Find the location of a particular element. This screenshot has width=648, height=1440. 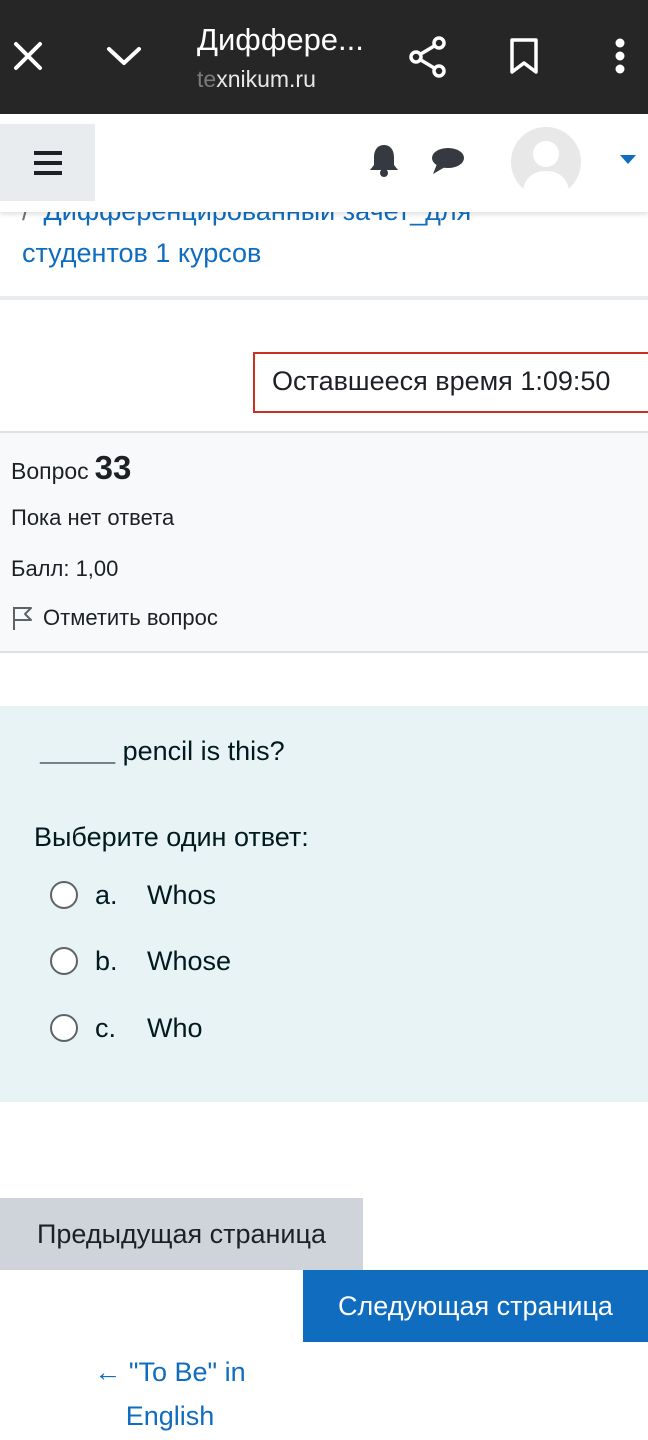

quiz-timer: Оставшееся время 1:09:50 is located at coordinates (450, 382).